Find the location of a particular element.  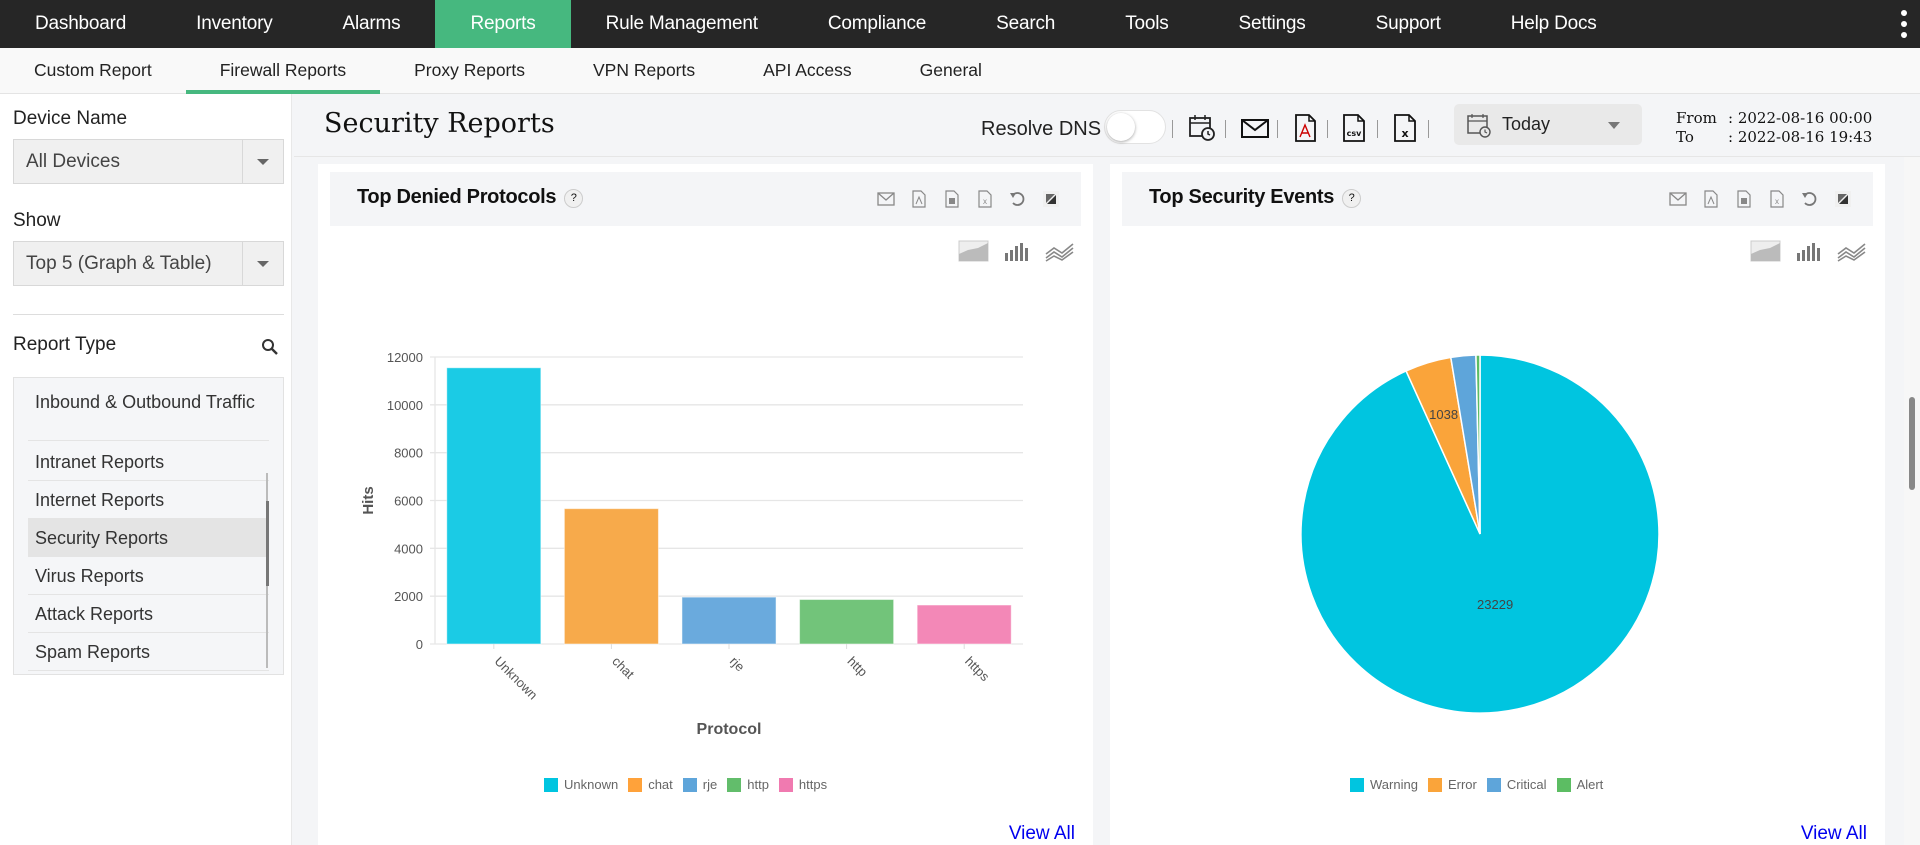

nav-item-settings: Settings is located at coordinates (1272, 24).